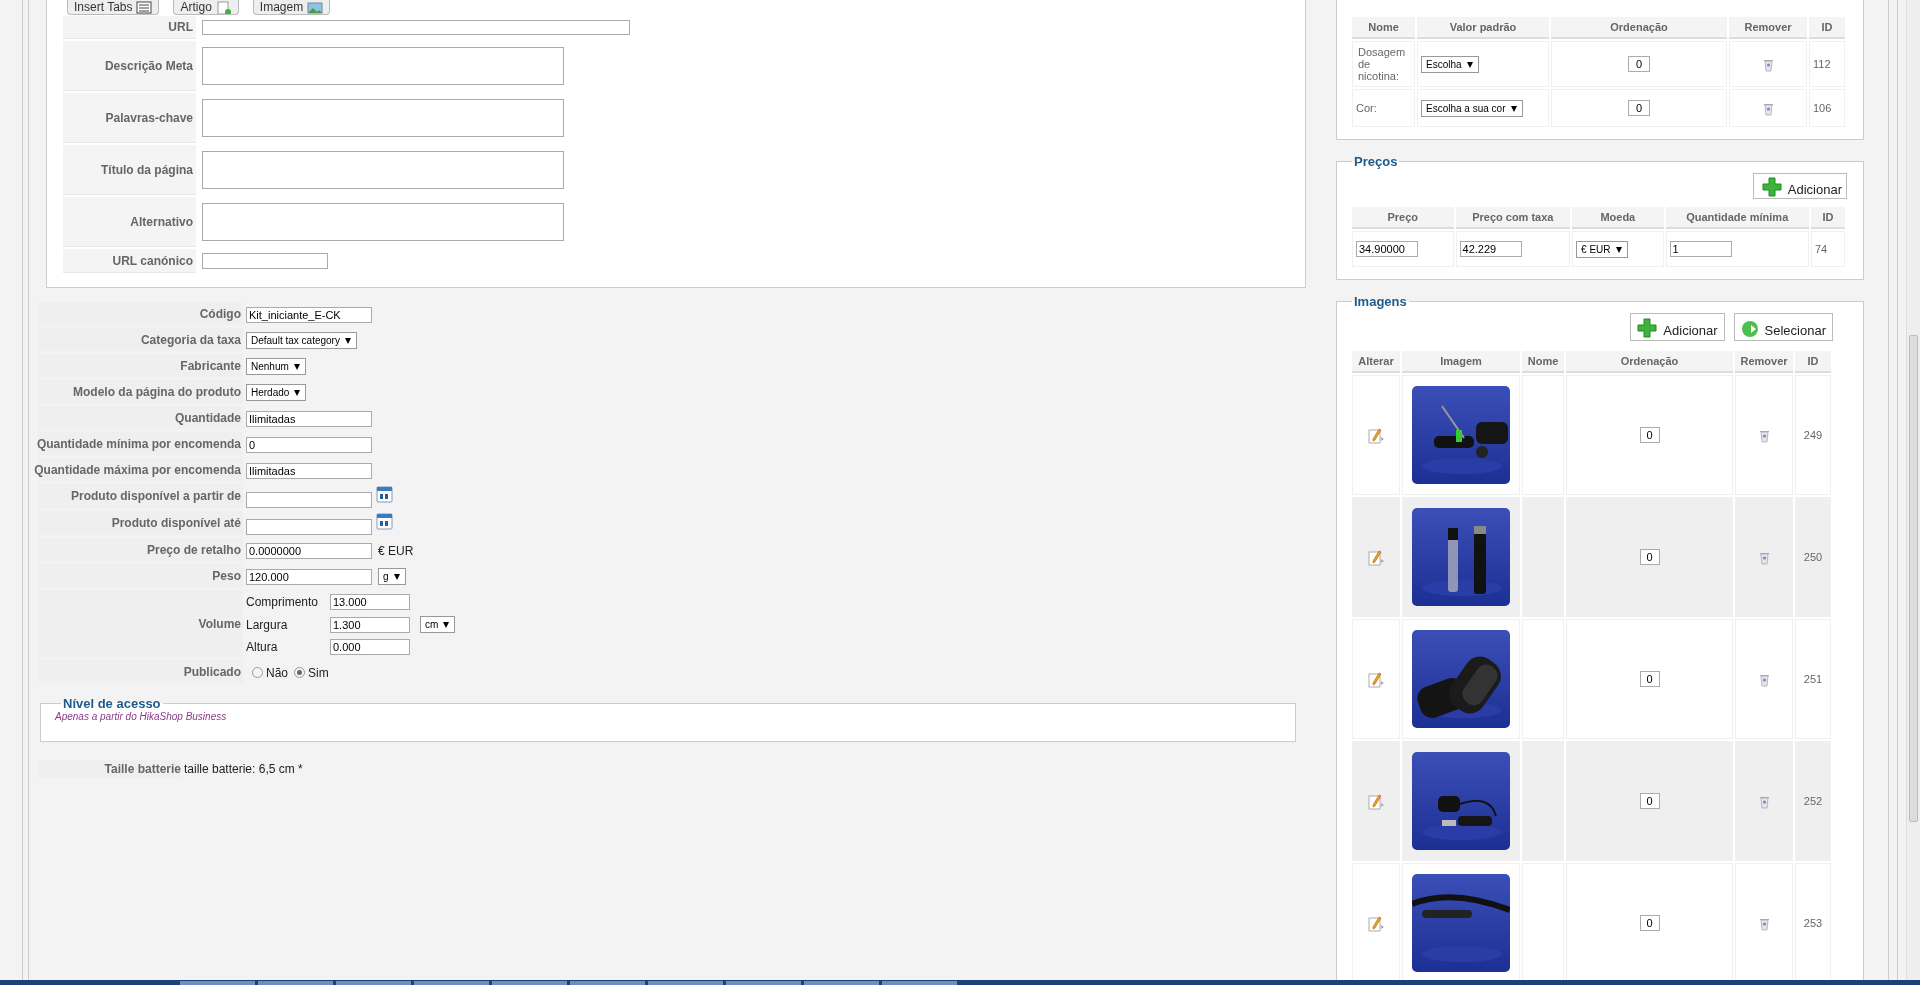 Image resolution: width=1920 pixels, height=985 pixels. What do you see at coordinates (140, 577) in the screenshot?
I see `field-label: Peso` at bounding box center [140, 577].